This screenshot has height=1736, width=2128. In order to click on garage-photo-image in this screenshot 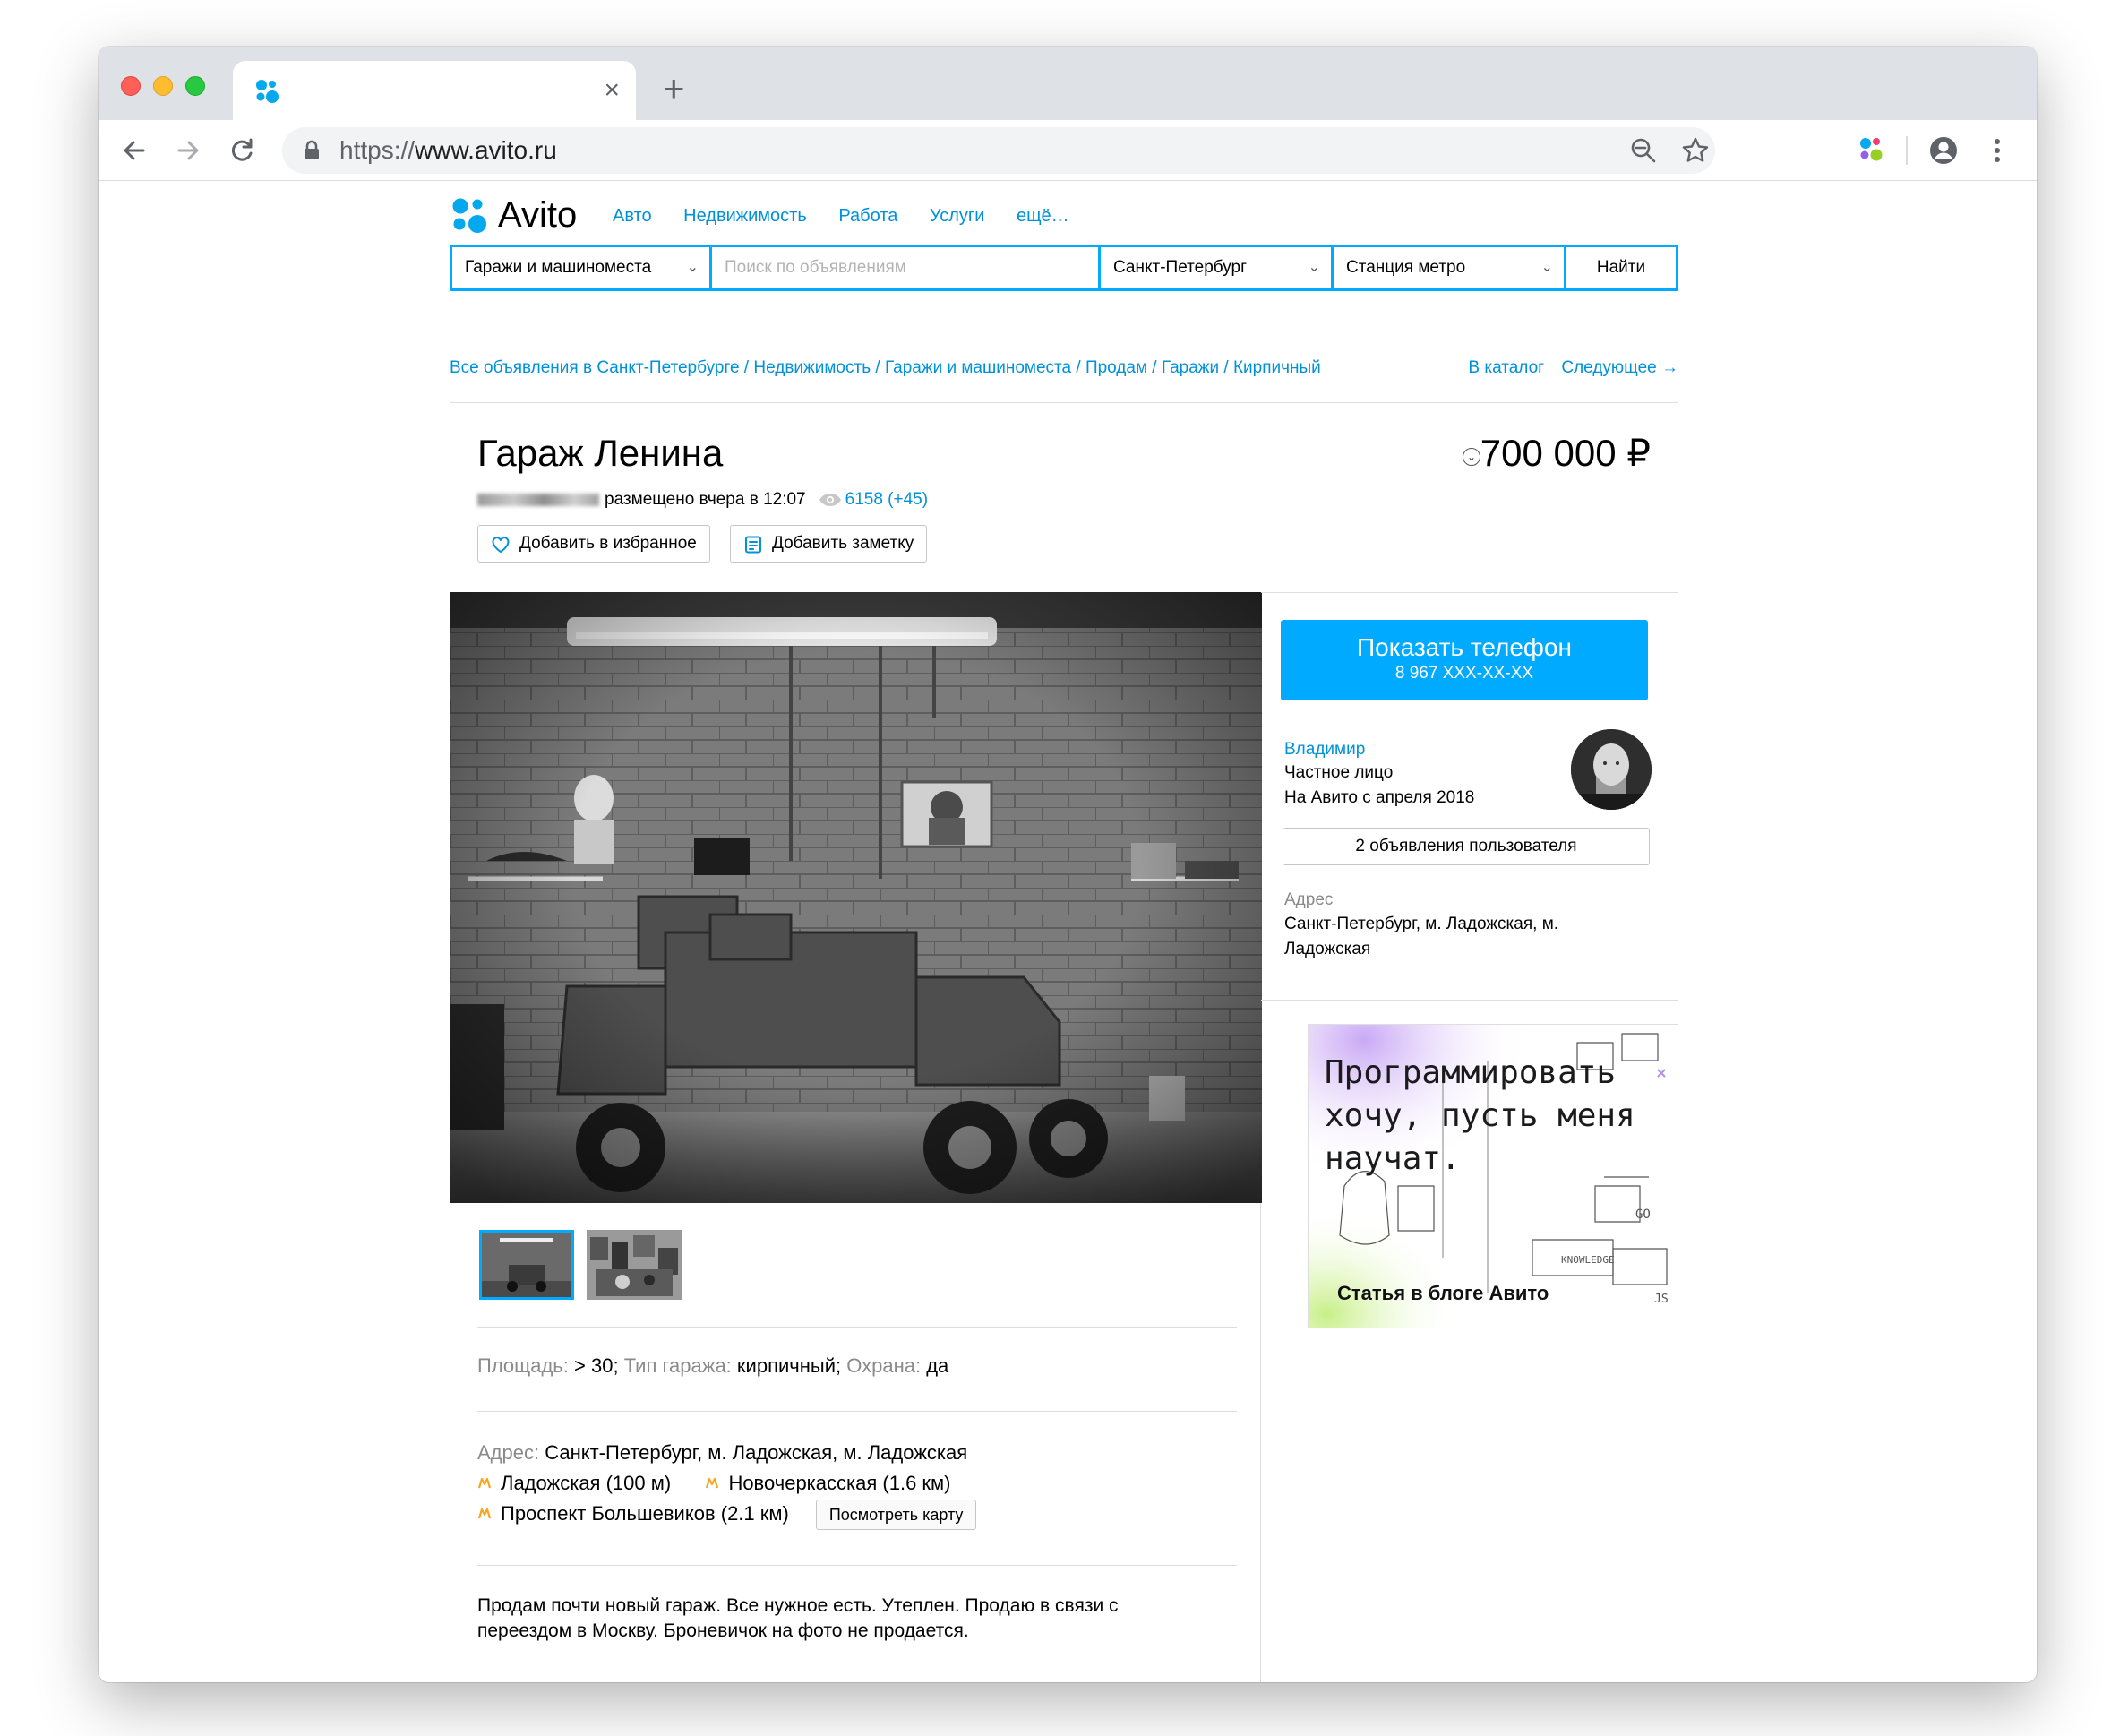, I will do `click(856, 898)`.